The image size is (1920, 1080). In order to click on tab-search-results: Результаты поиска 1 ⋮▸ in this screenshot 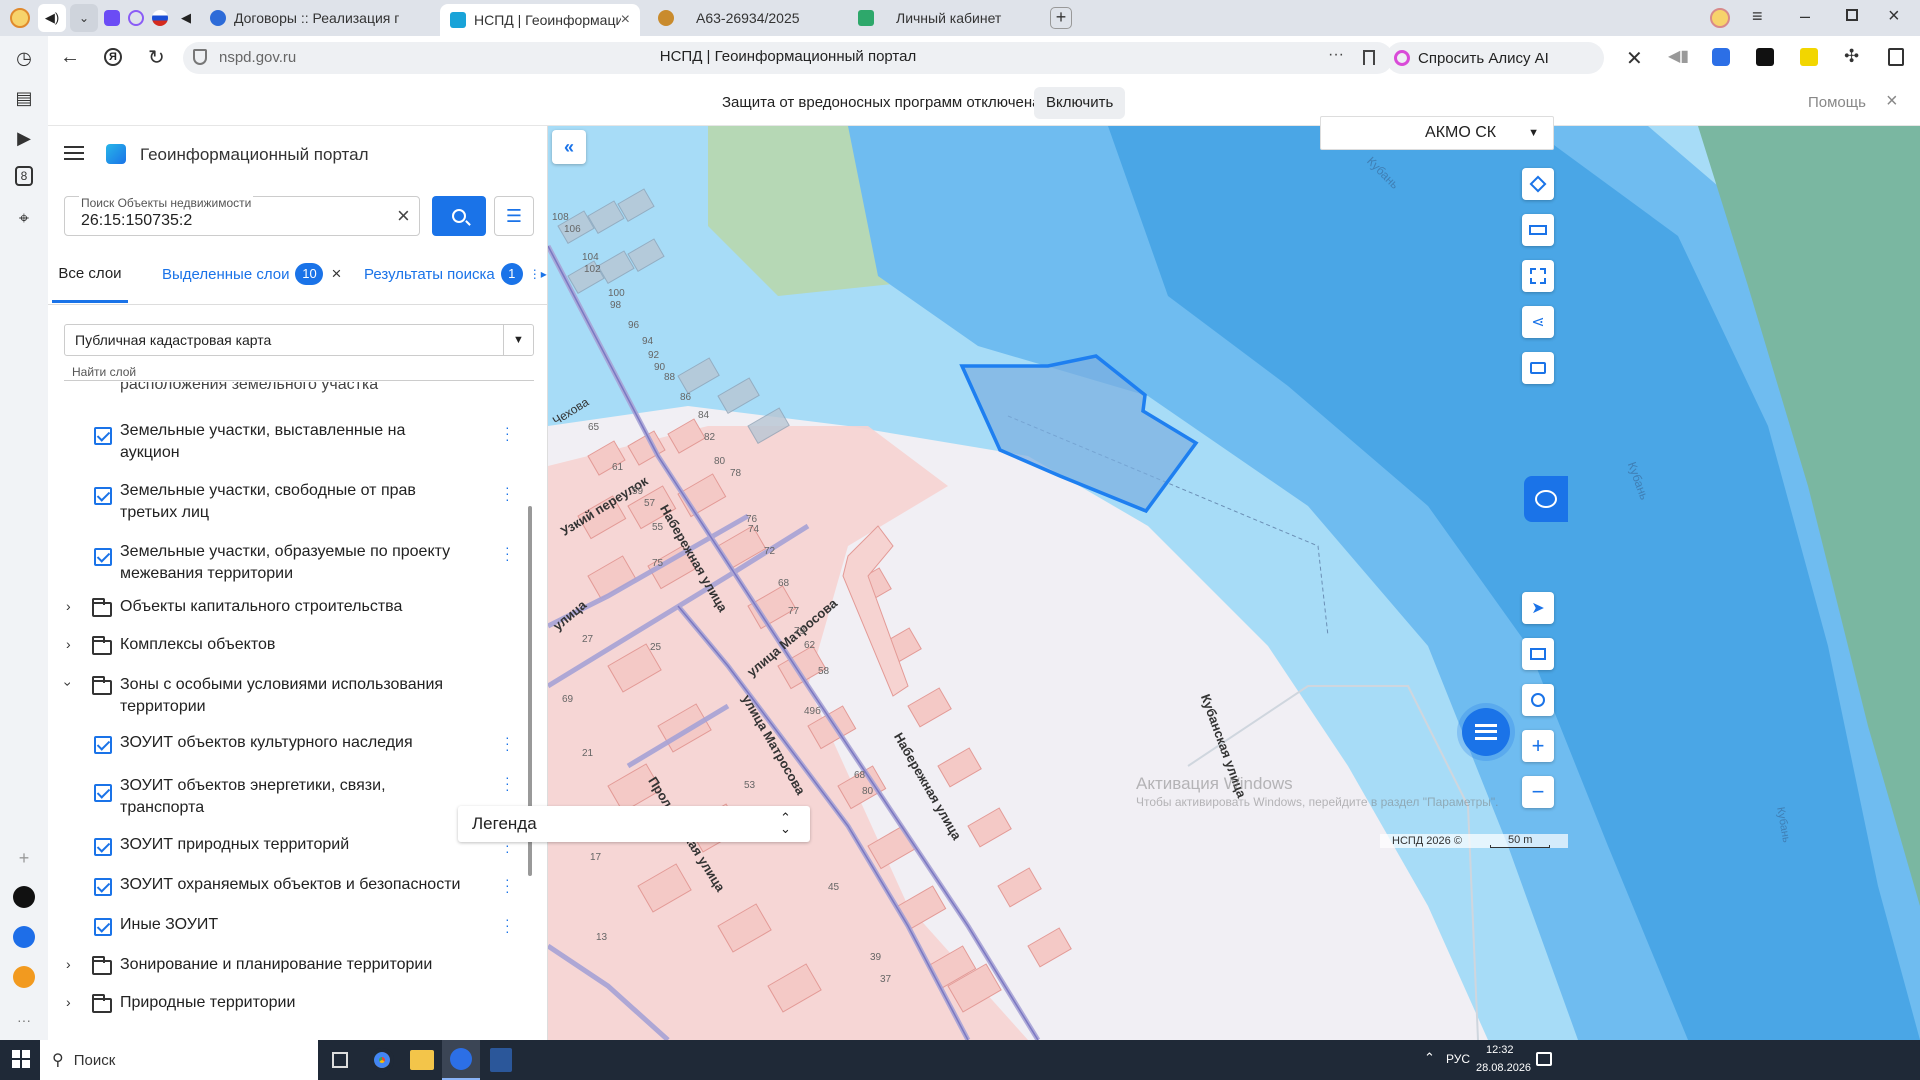, I will do `click(455, 274)`.